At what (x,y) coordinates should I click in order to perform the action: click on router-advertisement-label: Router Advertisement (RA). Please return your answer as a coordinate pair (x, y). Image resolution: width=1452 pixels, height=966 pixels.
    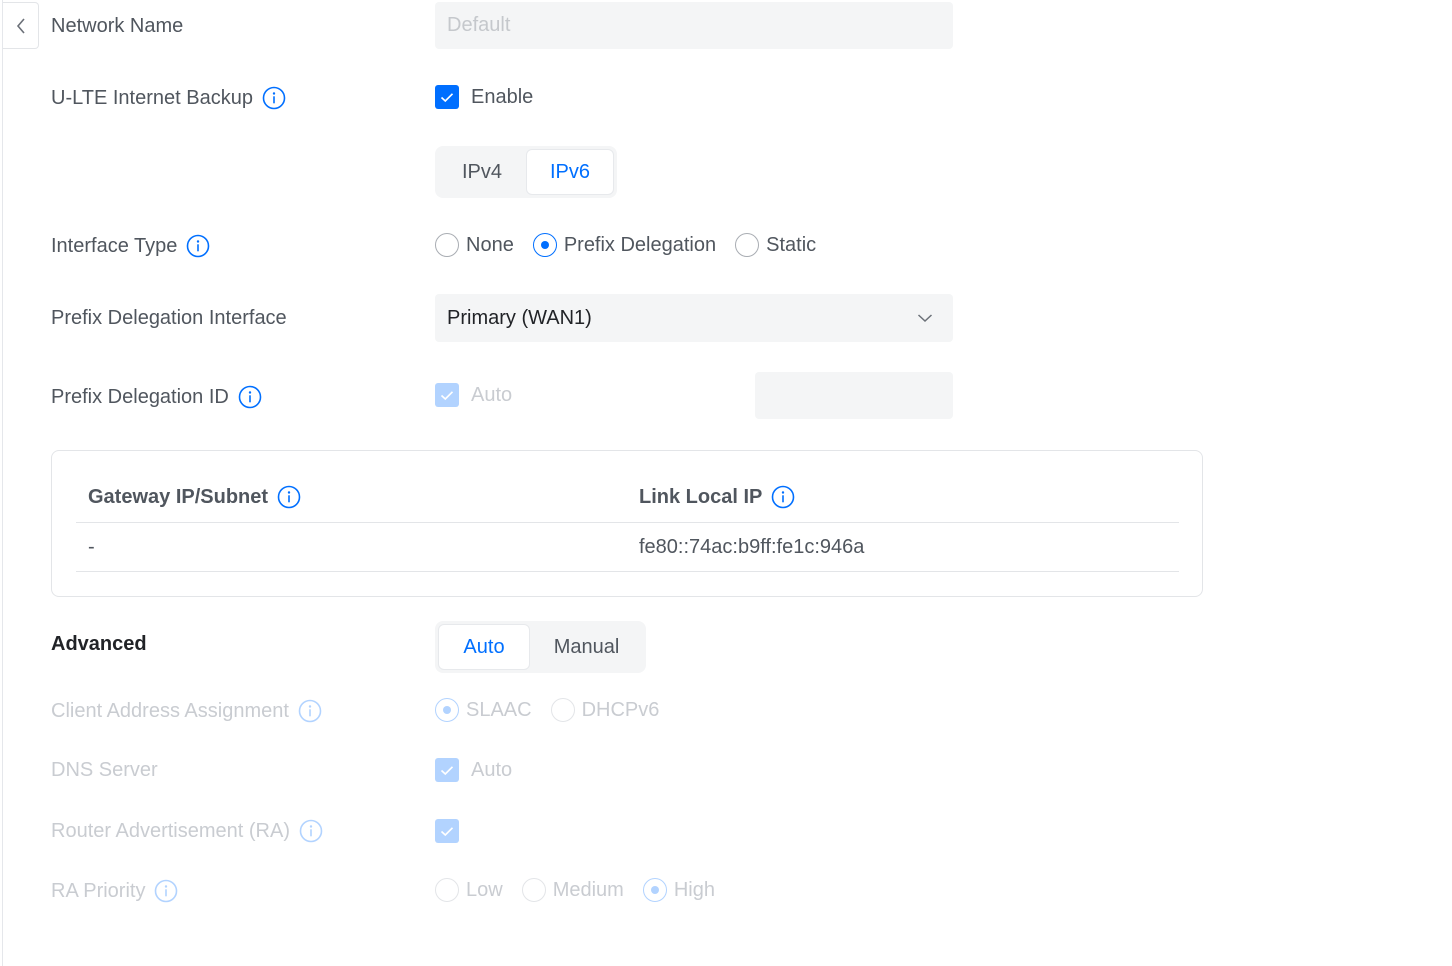
    Looking at the image, I should click on (187, 831).